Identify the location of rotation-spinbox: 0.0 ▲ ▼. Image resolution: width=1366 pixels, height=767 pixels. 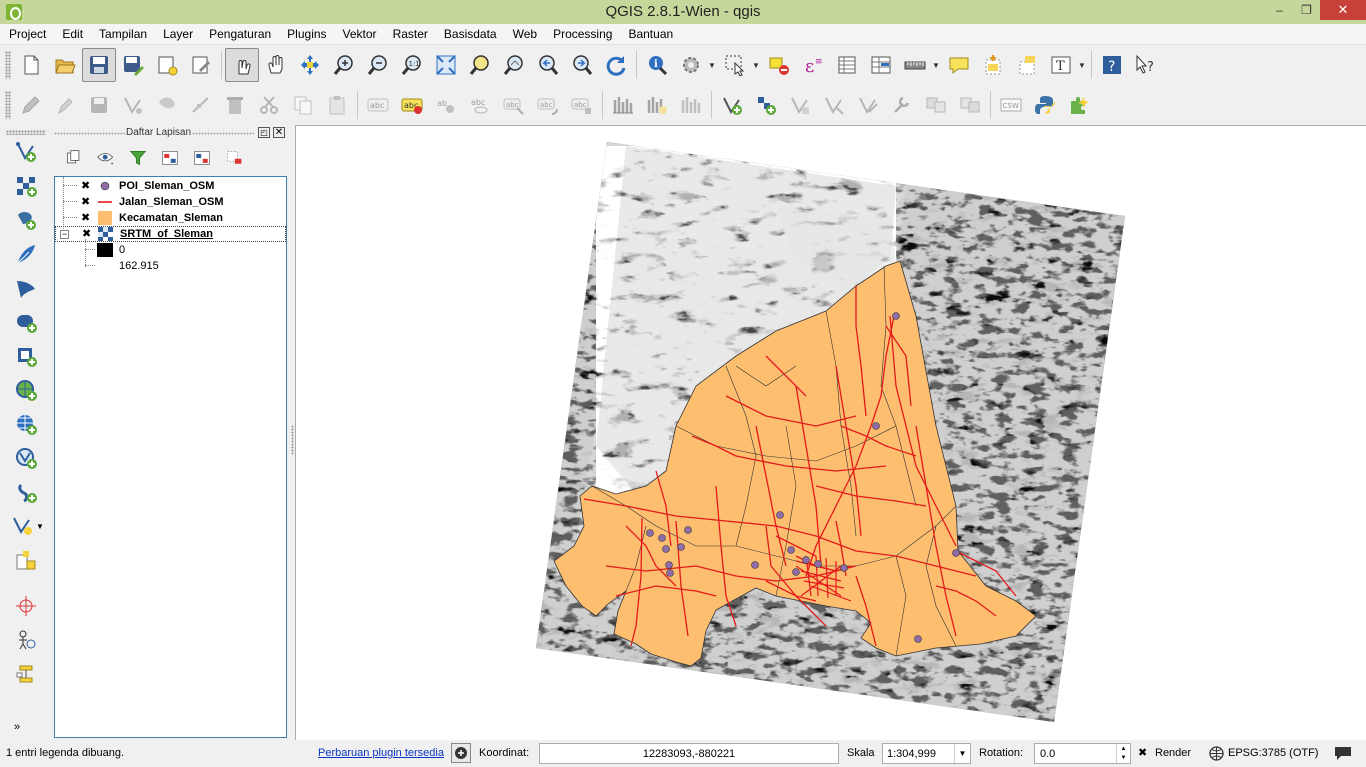
(1082, 753).